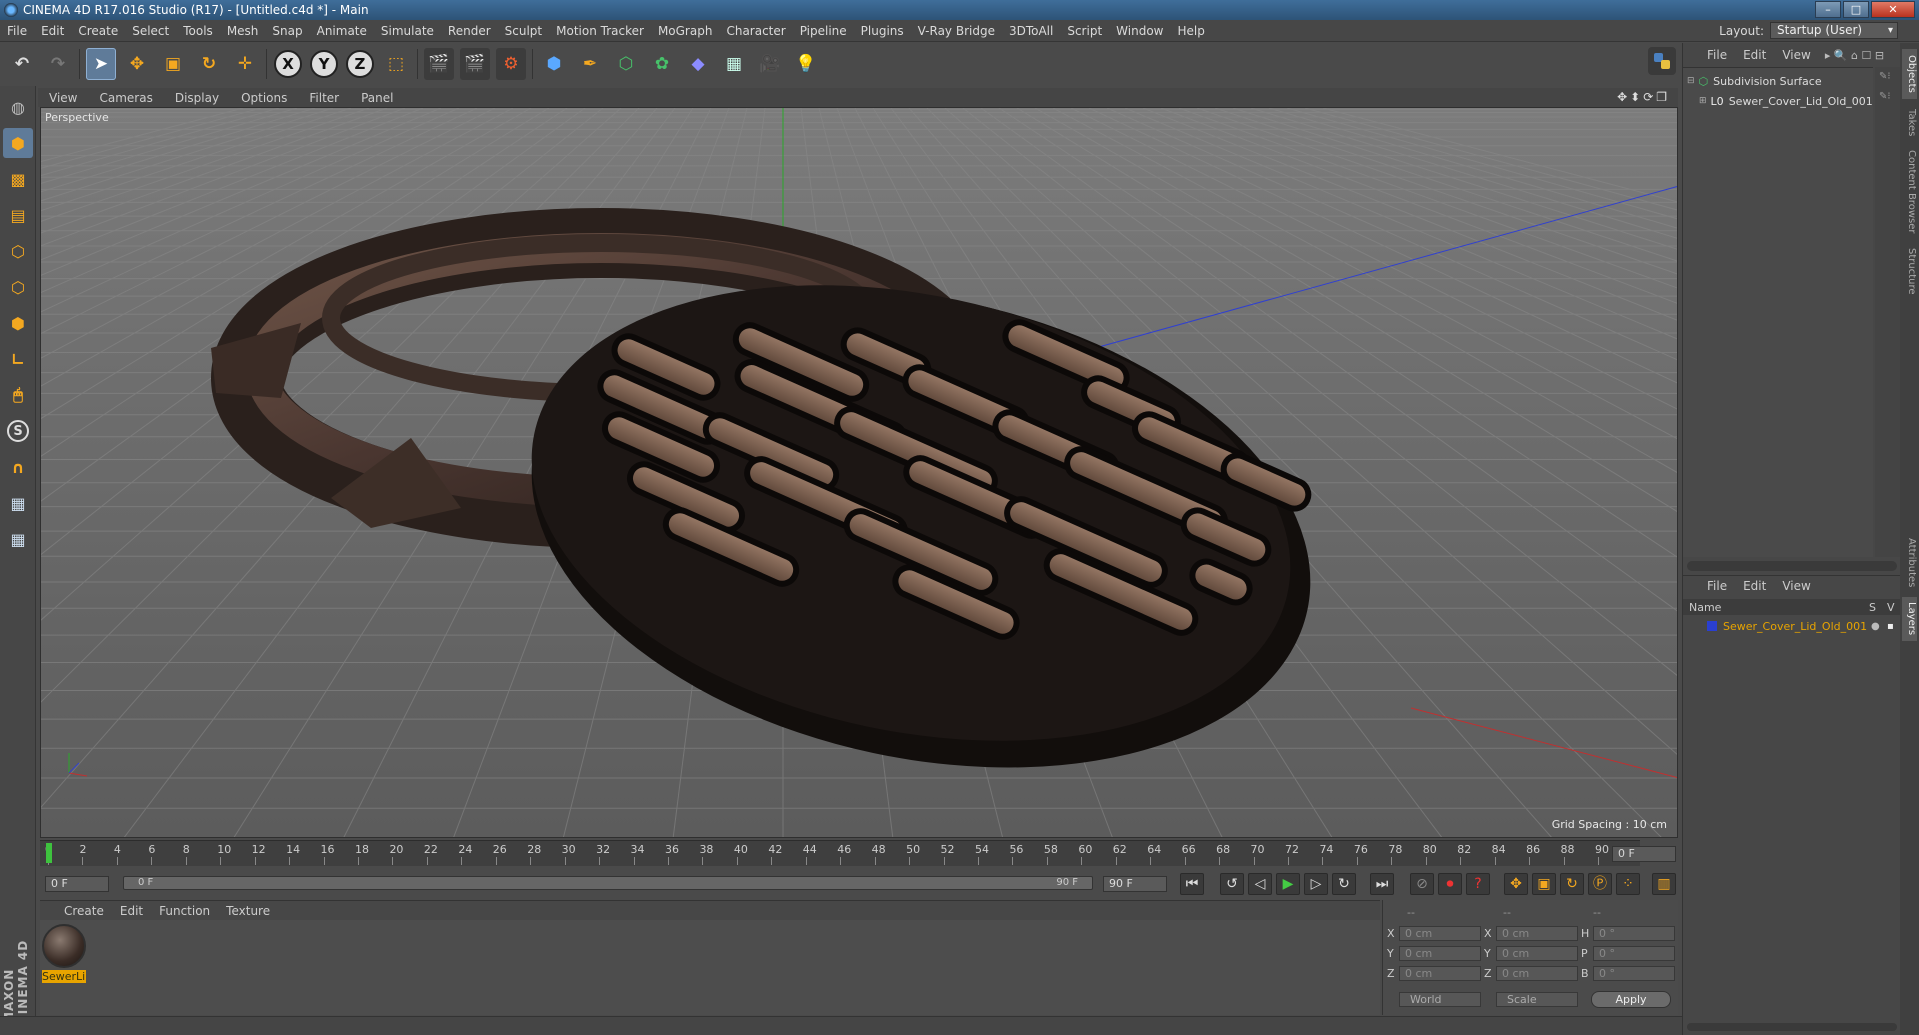 The width and height of the screenshot is (1919, 1035). I want to click on menu-animate: Animate, so click(342, 31).